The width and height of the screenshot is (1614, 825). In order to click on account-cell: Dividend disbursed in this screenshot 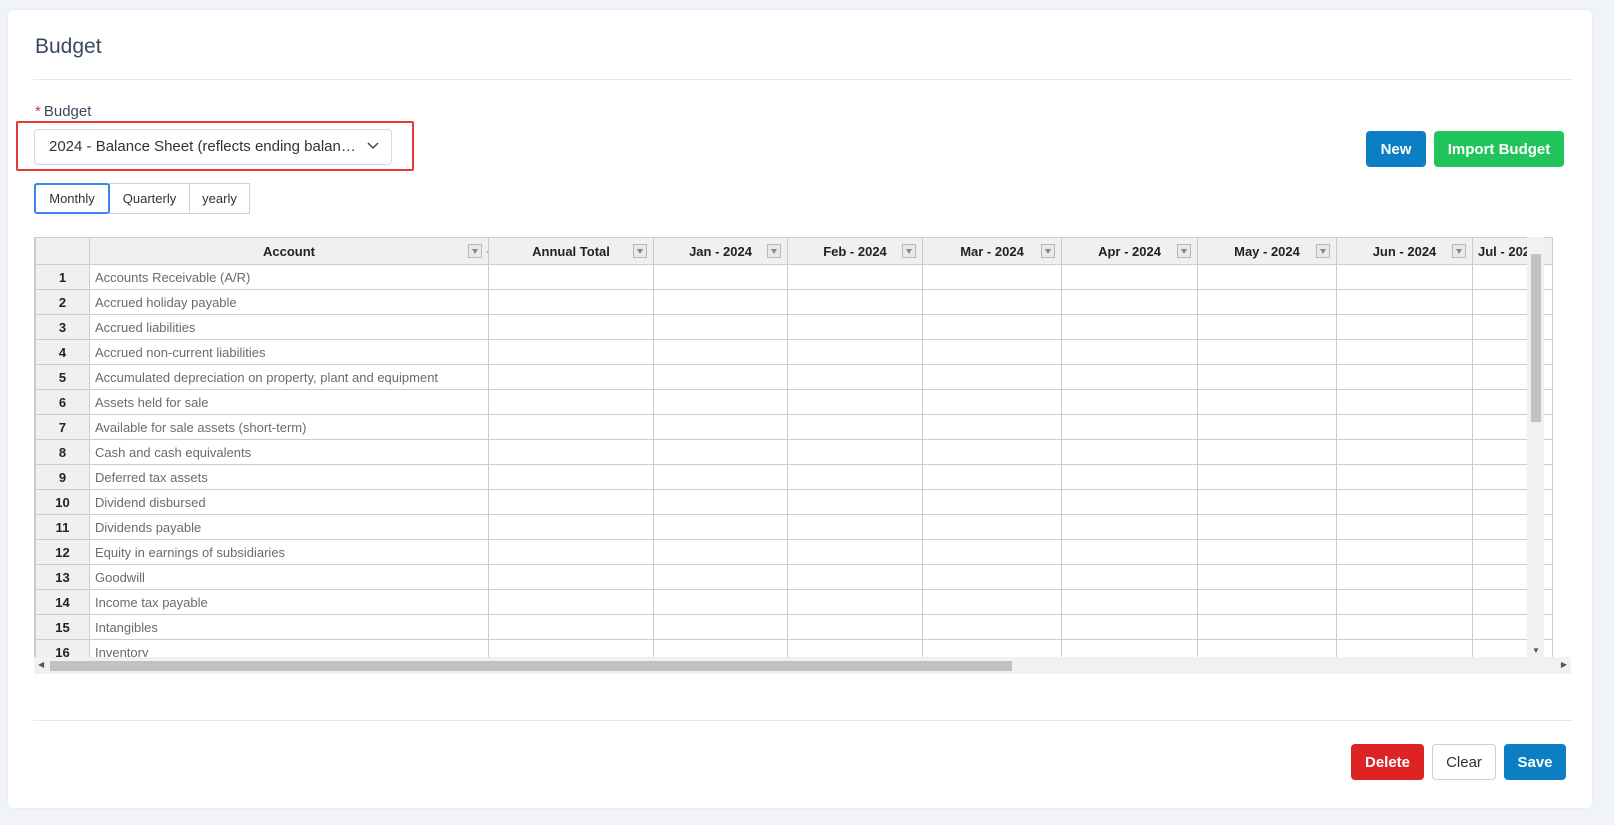, I will do `click(289, 502)`.